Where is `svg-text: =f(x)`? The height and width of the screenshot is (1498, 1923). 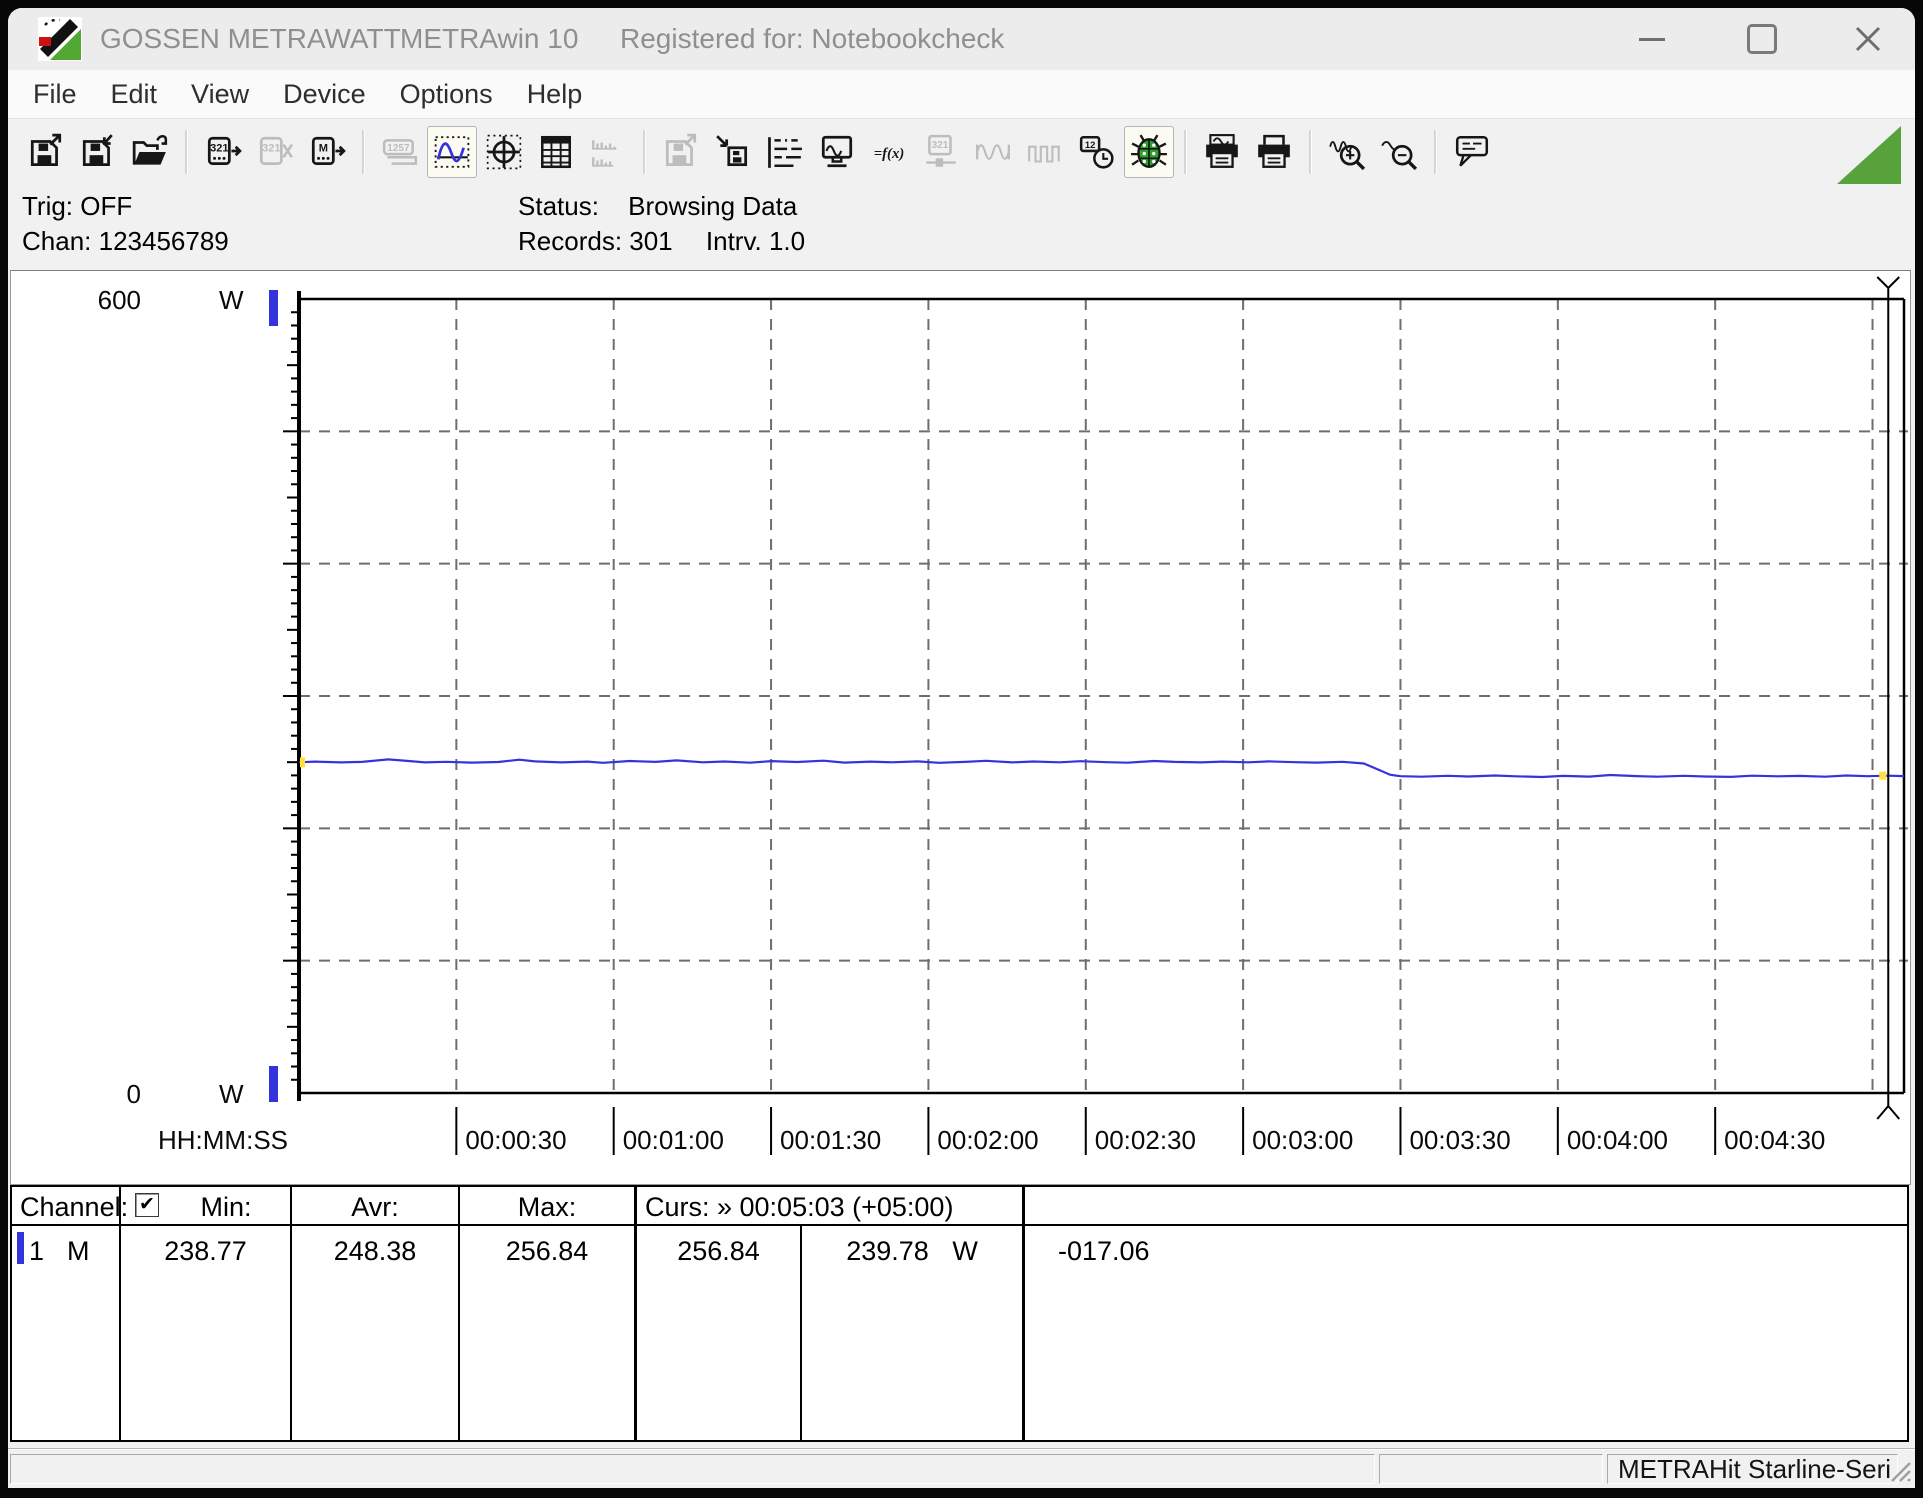
svg-text: =f(x) is located at coordinates (889, 153).